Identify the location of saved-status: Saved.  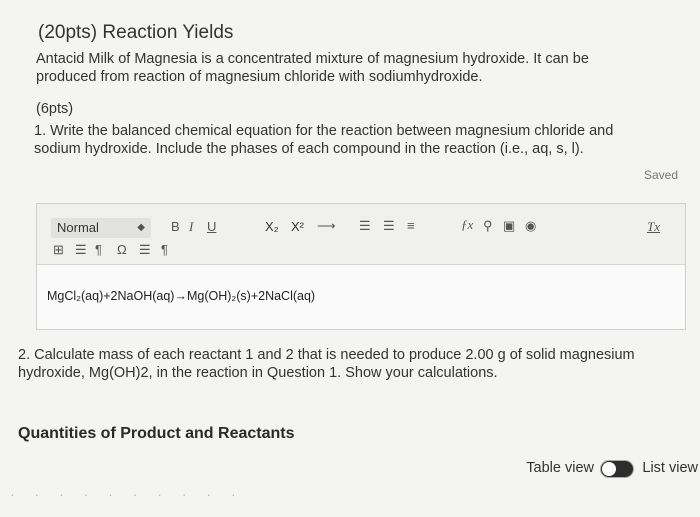
(660, 175).